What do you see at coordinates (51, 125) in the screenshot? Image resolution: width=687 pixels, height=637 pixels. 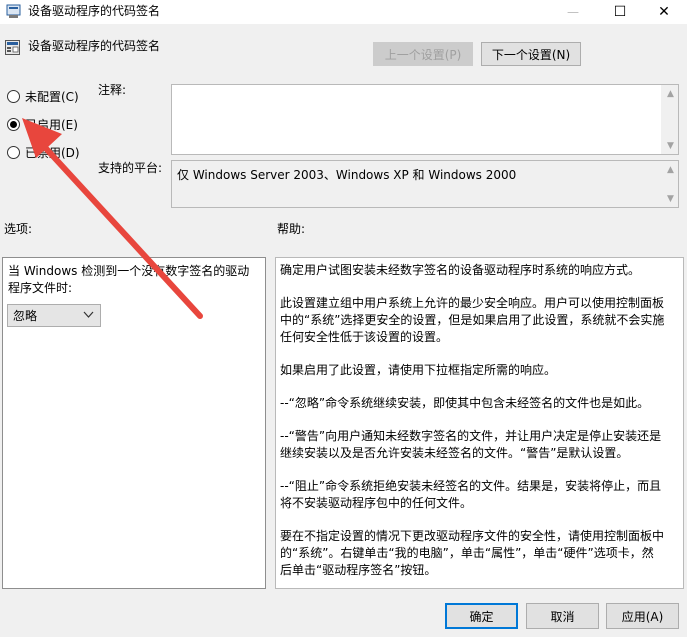 I see `radio-label: 已启用(E)` at bounding box center [51, 125].